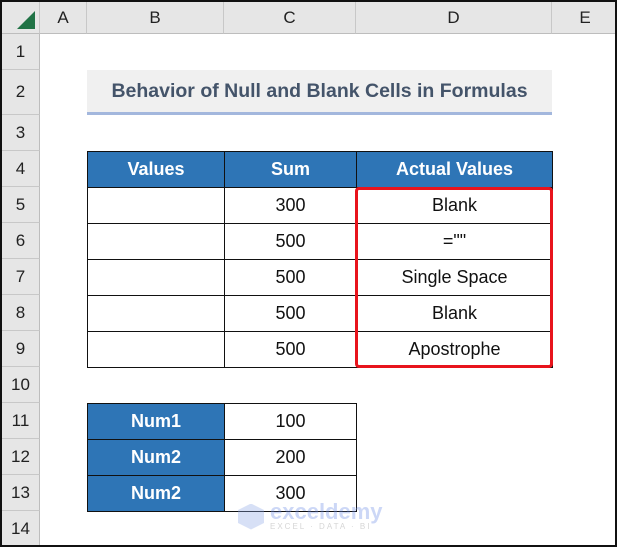 Image resolution: width=617 pixels, height=547 pixels. I want to click on select-all-button, so click(21, 18).